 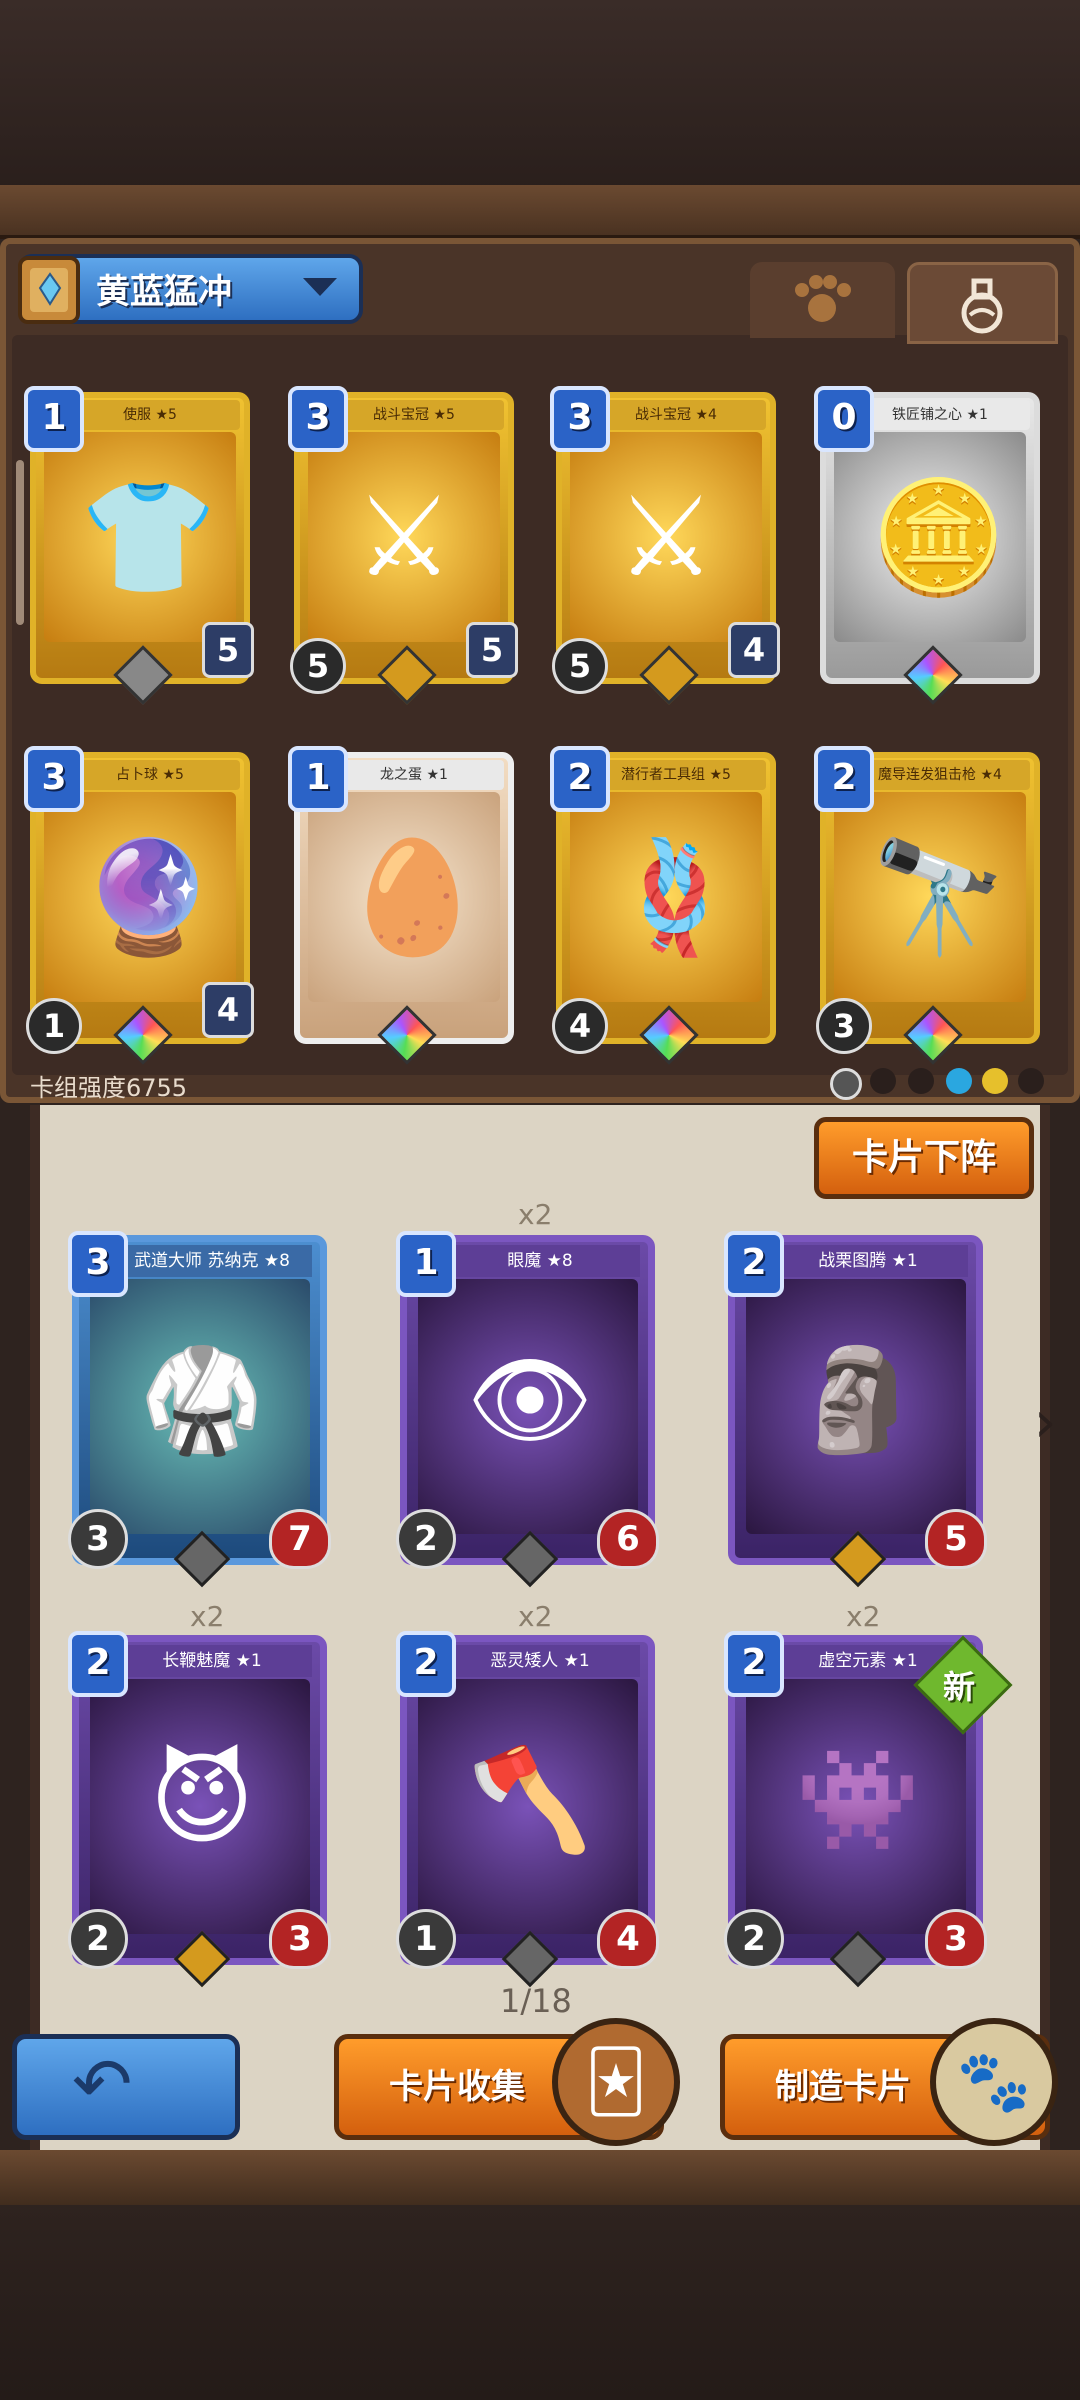 I want to click on craft-card-label: 制造卡片, so click(x=843, y=2087).